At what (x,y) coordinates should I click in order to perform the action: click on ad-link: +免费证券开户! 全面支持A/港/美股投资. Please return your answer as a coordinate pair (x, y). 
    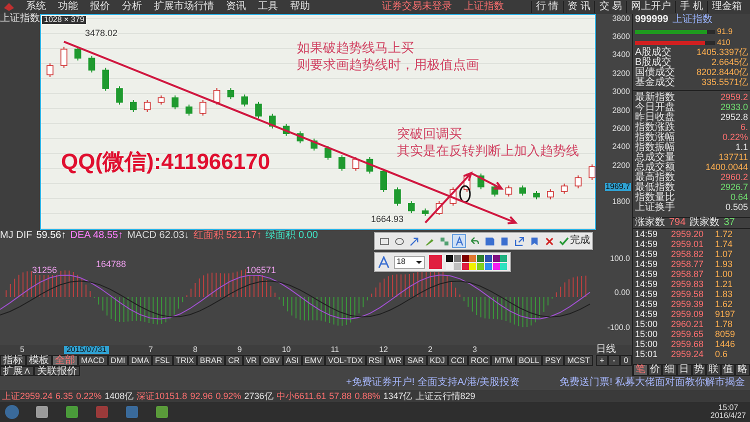
    Looking at the image, I should click on (433, 383).